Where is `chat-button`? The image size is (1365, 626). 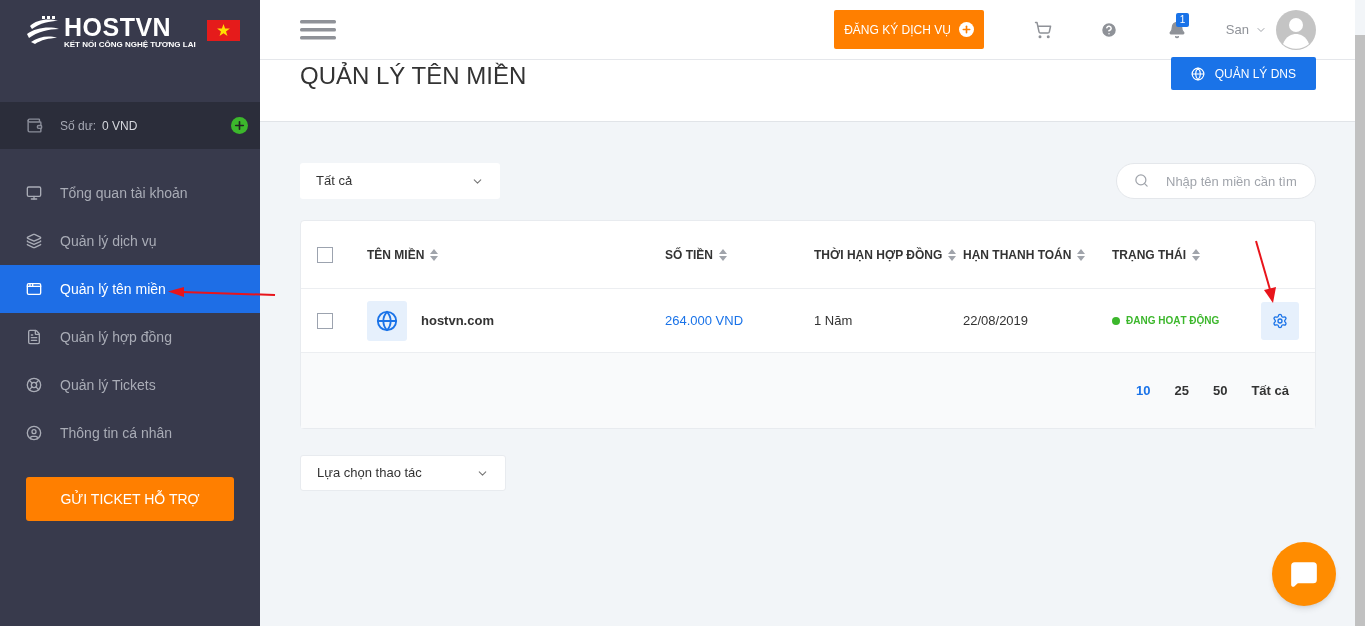
chat-button is located at coordinates (1304, 574).